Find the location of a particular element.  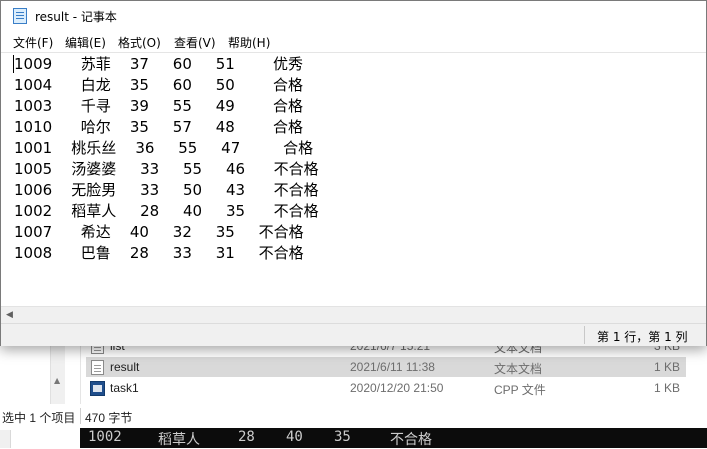

window-title: result - 记事本 is located at coordinates (76, 17).